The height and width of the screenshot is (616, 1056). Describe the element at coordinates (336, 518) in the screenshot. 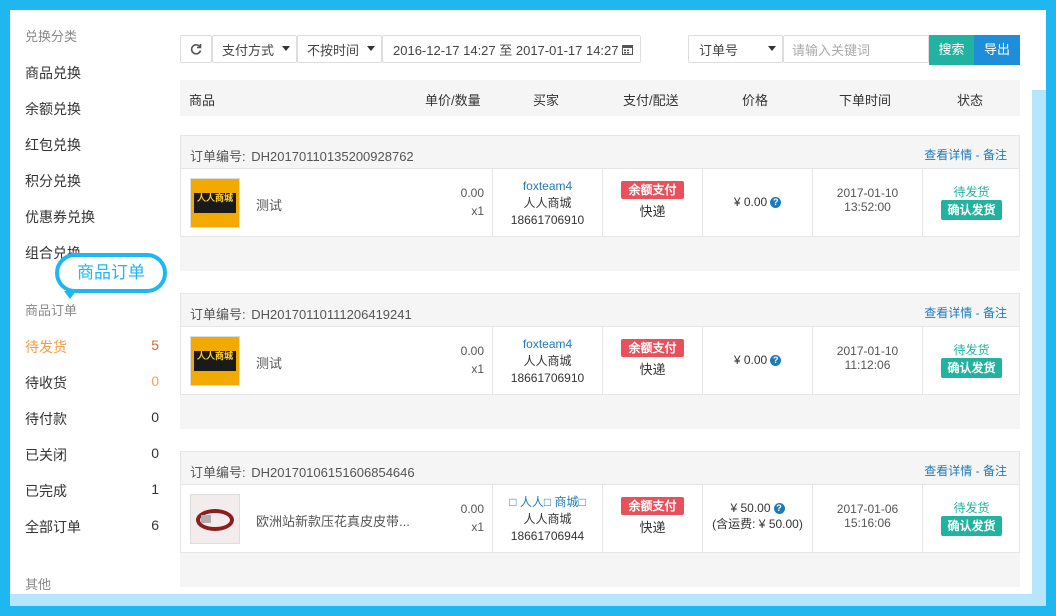

I see `product-cell: 欧洲站新款压花真皮皮带... 0.00 x1` at that location.